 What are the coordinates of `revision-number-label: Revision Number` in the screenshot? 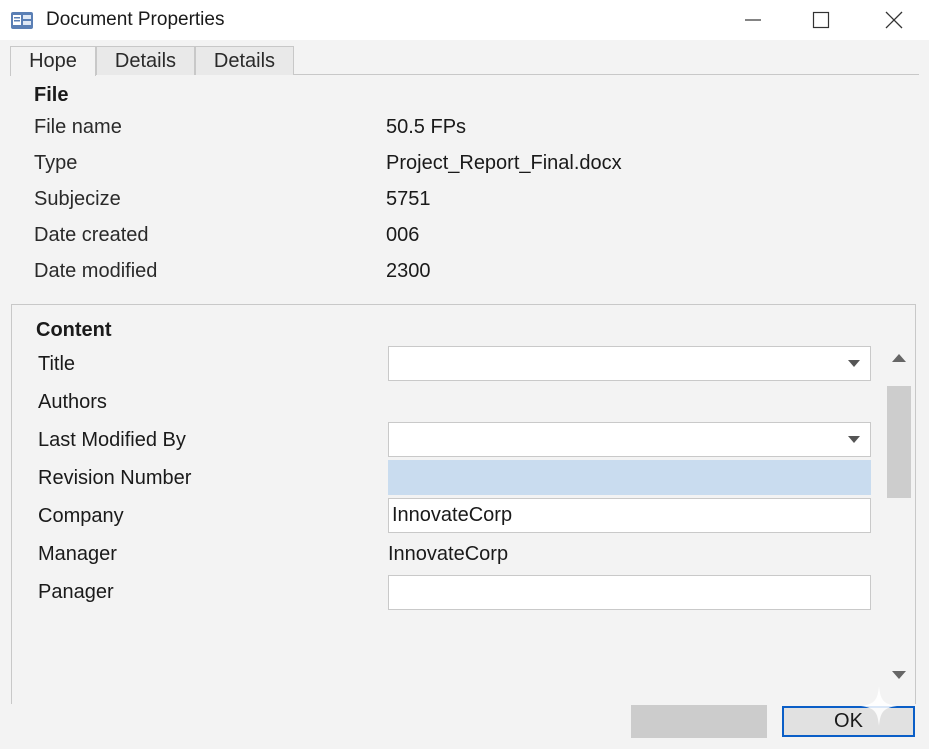 It's located at (115, 478).